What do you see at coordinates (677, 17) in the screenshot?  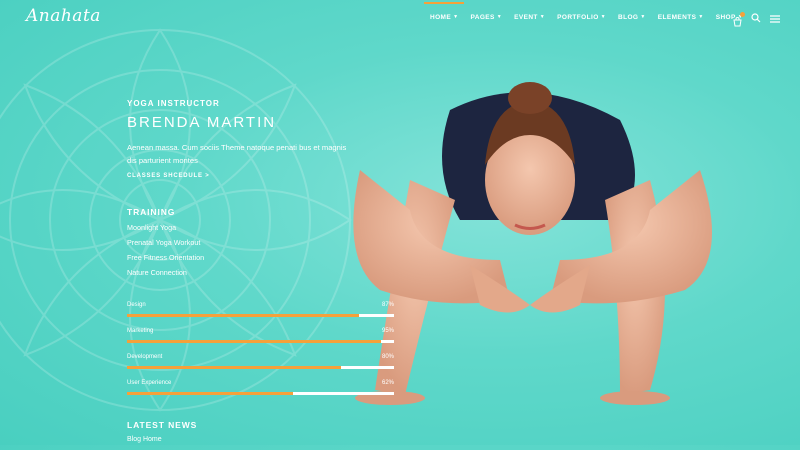 I see `nav-elements-label: ELEMENTS` at bounding box center [677, 17].